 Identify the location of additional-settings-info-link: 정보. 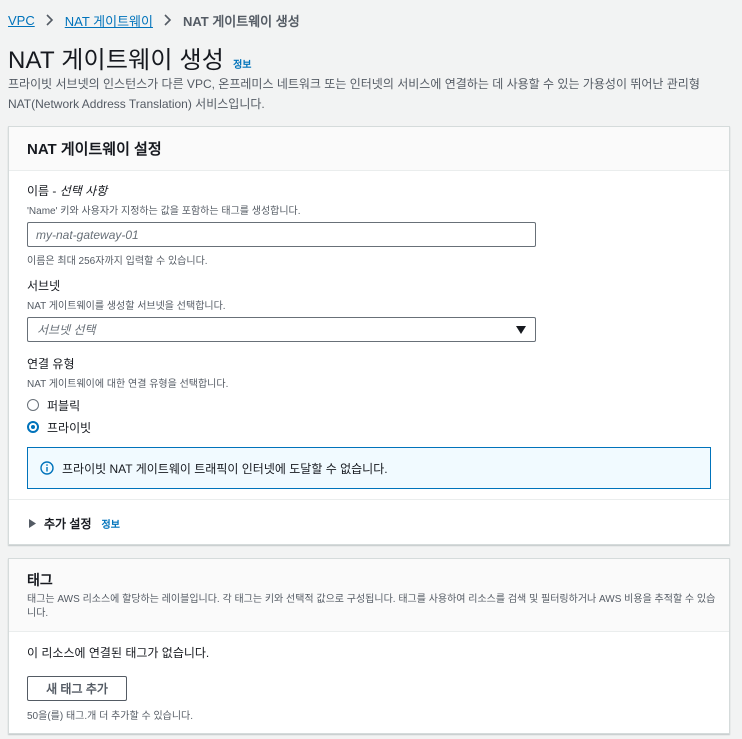
(111, 523).